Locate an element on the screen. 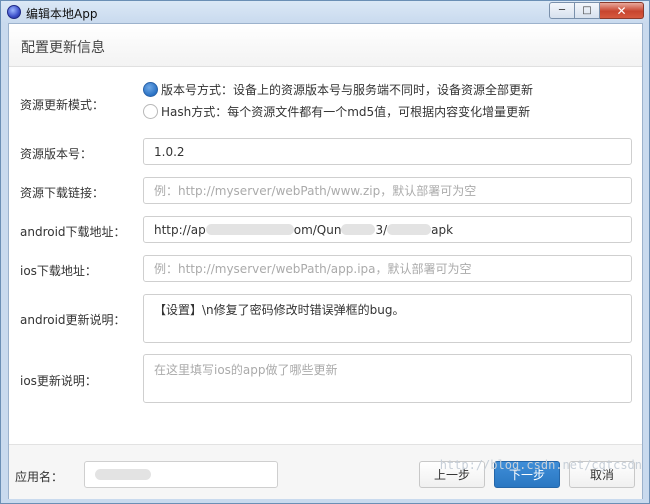 The image size is (650, 504). close-icon: ✕ is located at coordinates (621, 10).